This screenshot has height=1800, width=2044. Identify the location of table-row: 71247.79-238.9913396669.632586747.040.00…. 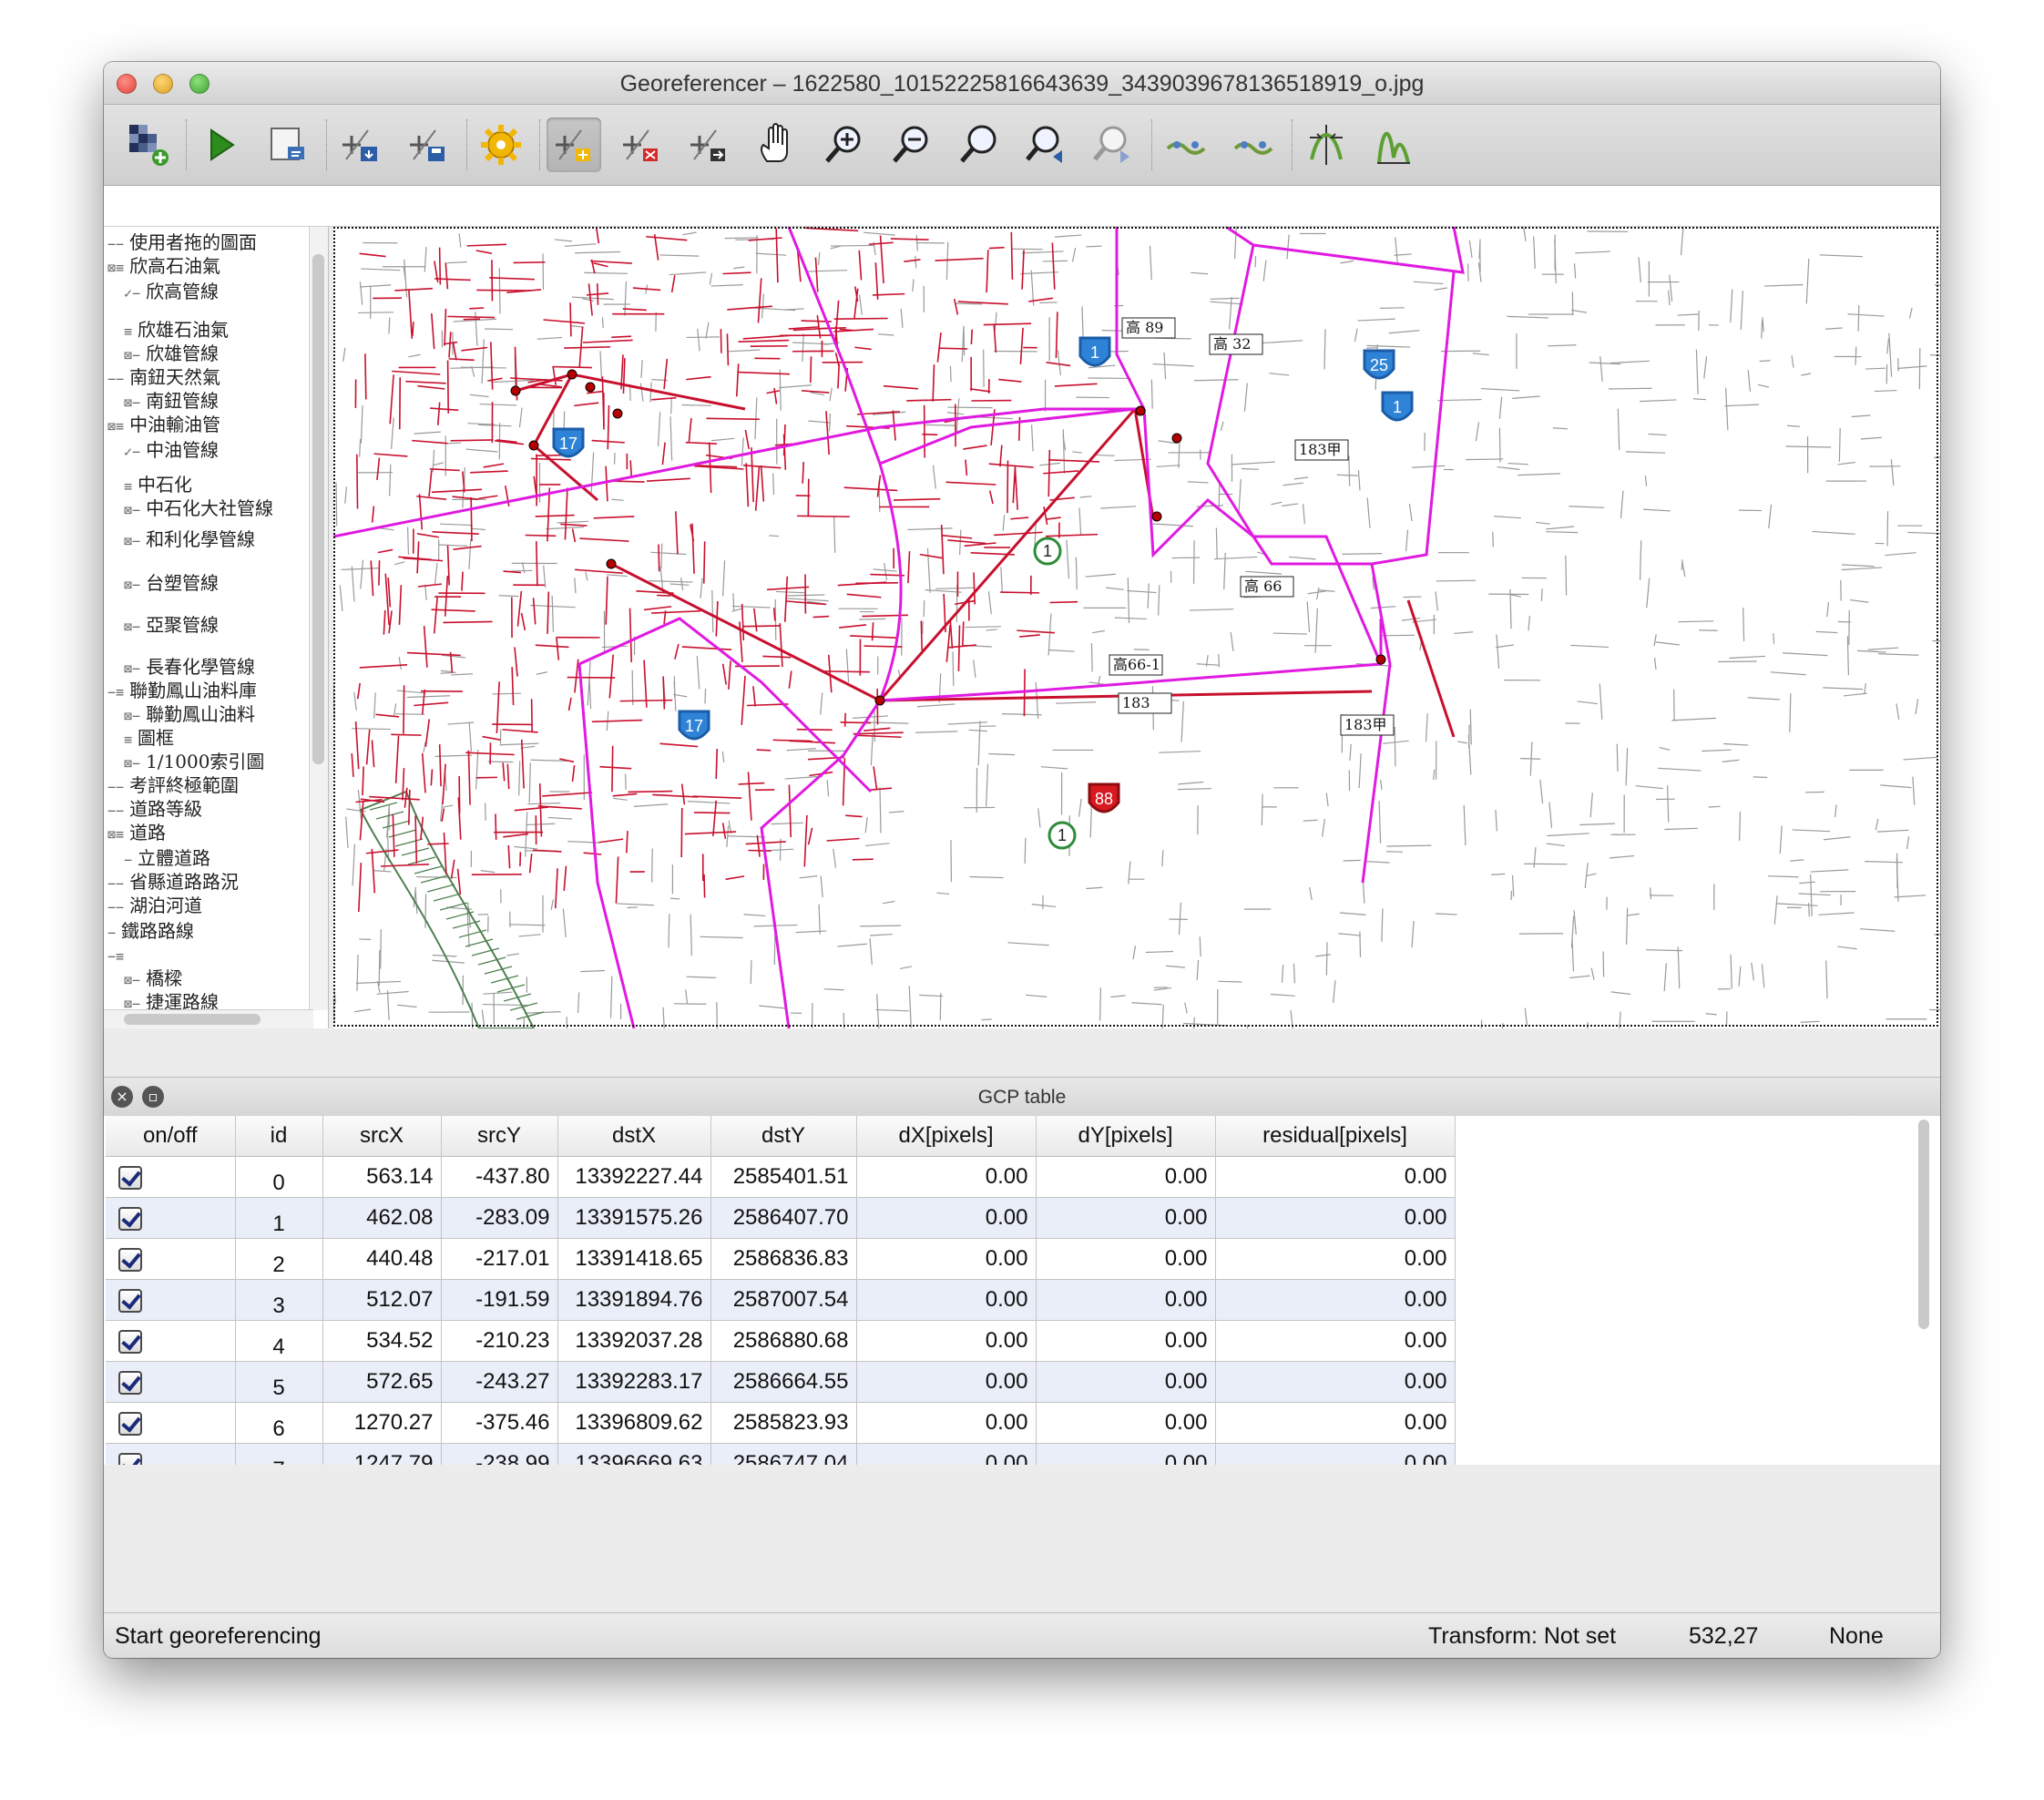
(781, 1454).